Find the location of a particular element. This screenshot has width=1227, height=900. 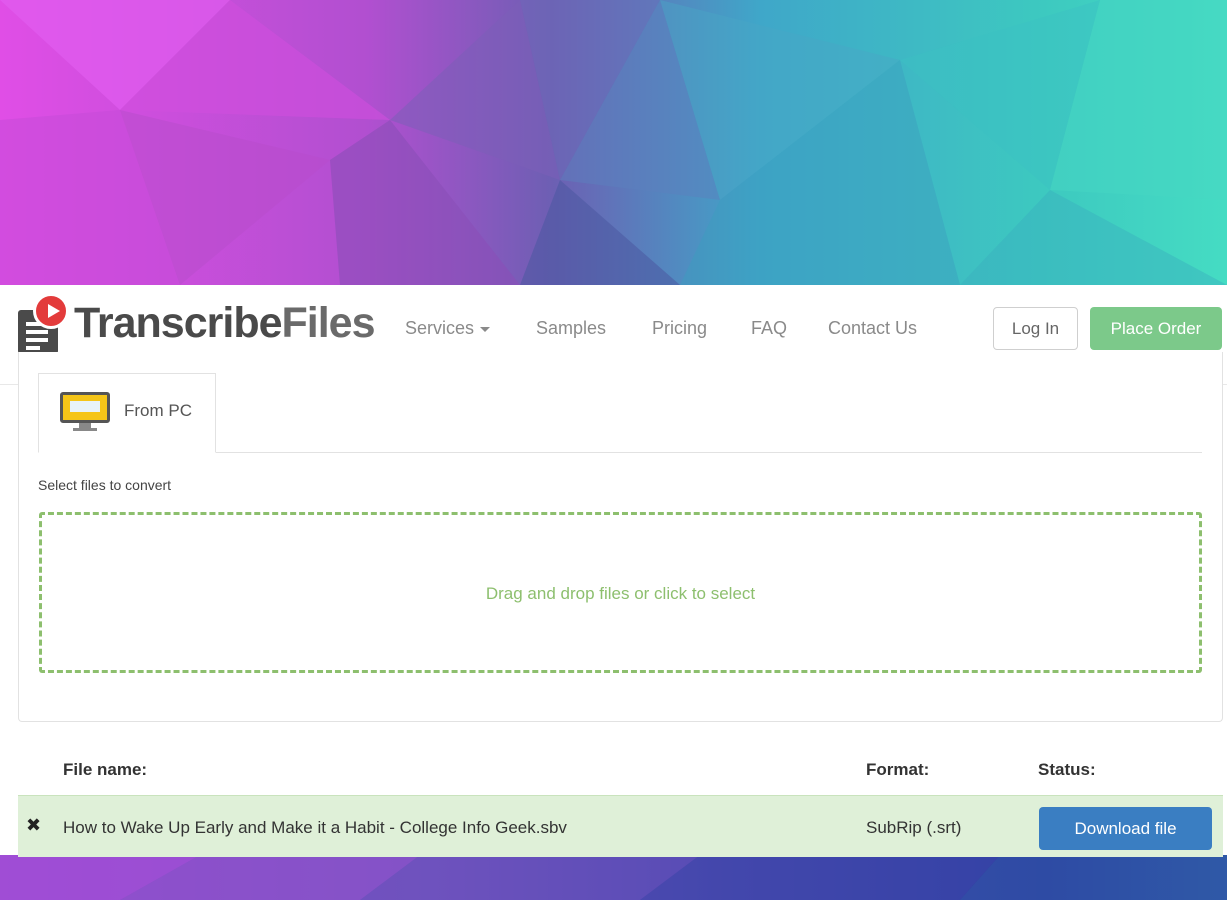

download-file-button: Download file is located at coordinates (1125, 828).